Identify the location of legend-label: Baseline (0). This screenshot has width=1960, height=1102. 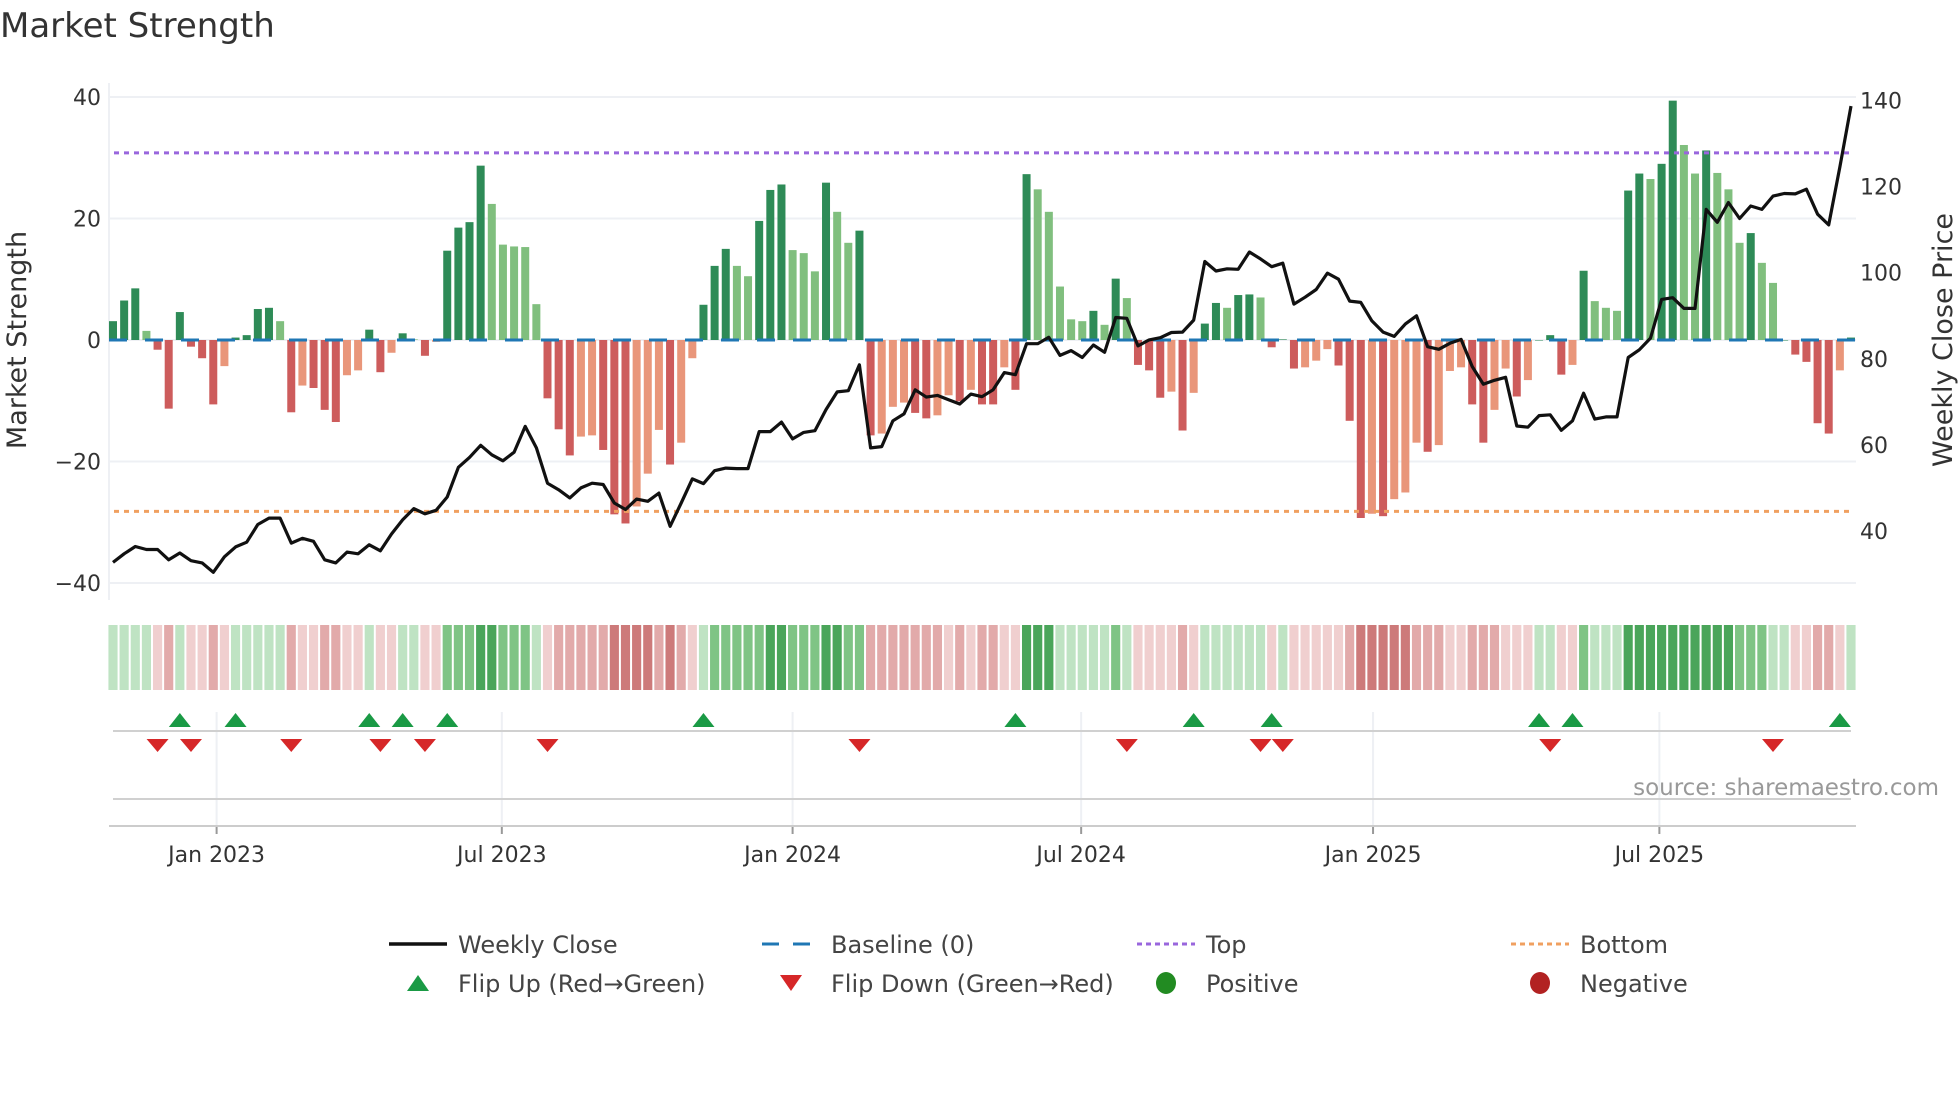
(902, 945).